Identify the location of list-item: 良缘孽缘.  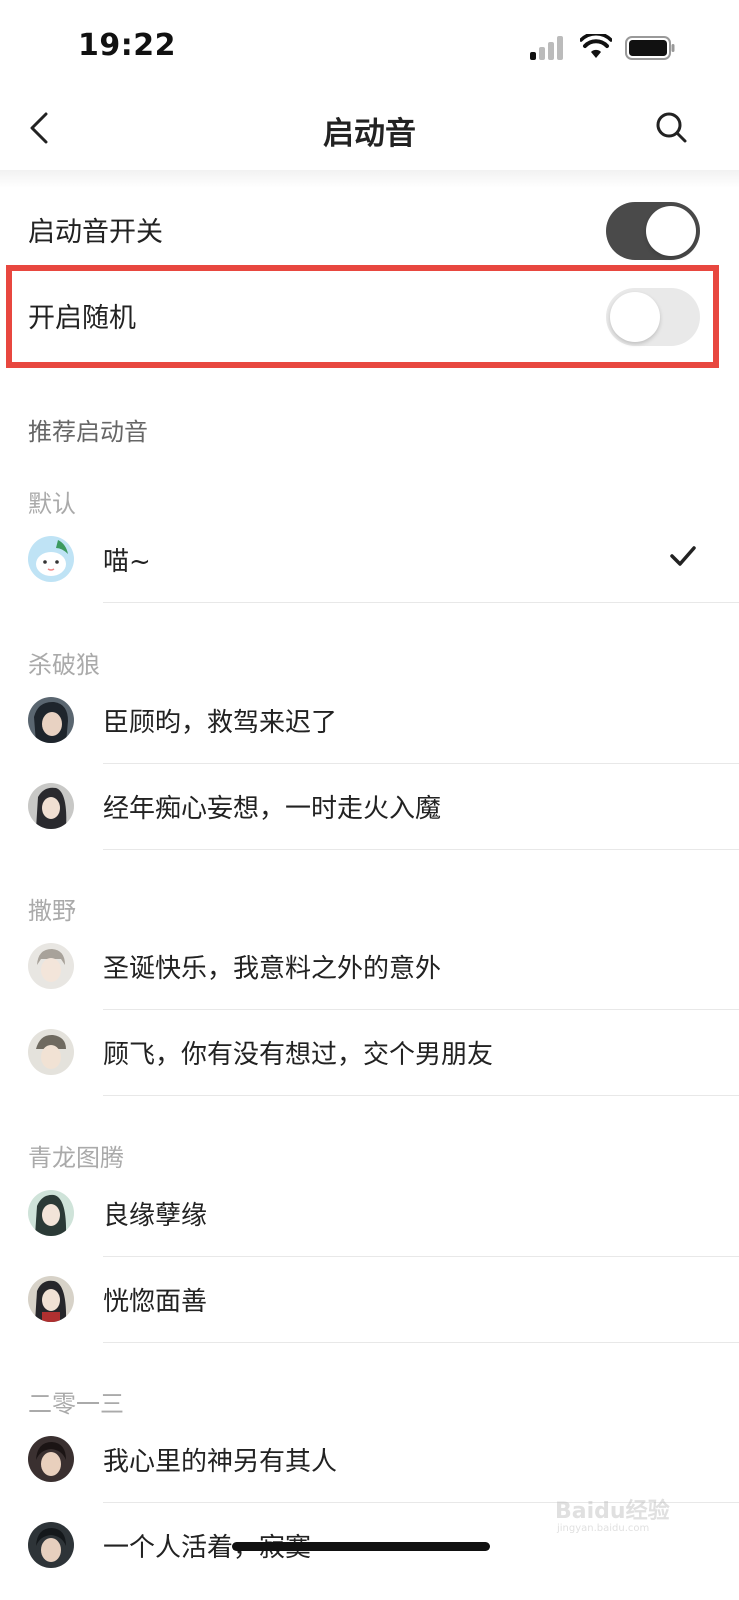
(369, 1214).